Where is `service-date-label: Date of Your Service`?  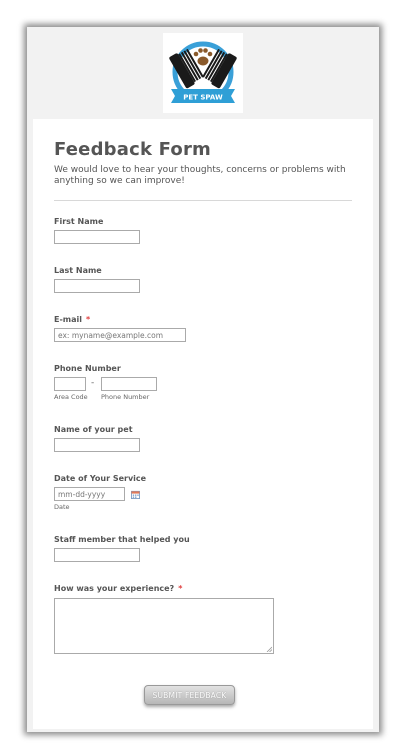 service-date-label: Date of Your Service is located at coordinates (100, 478).